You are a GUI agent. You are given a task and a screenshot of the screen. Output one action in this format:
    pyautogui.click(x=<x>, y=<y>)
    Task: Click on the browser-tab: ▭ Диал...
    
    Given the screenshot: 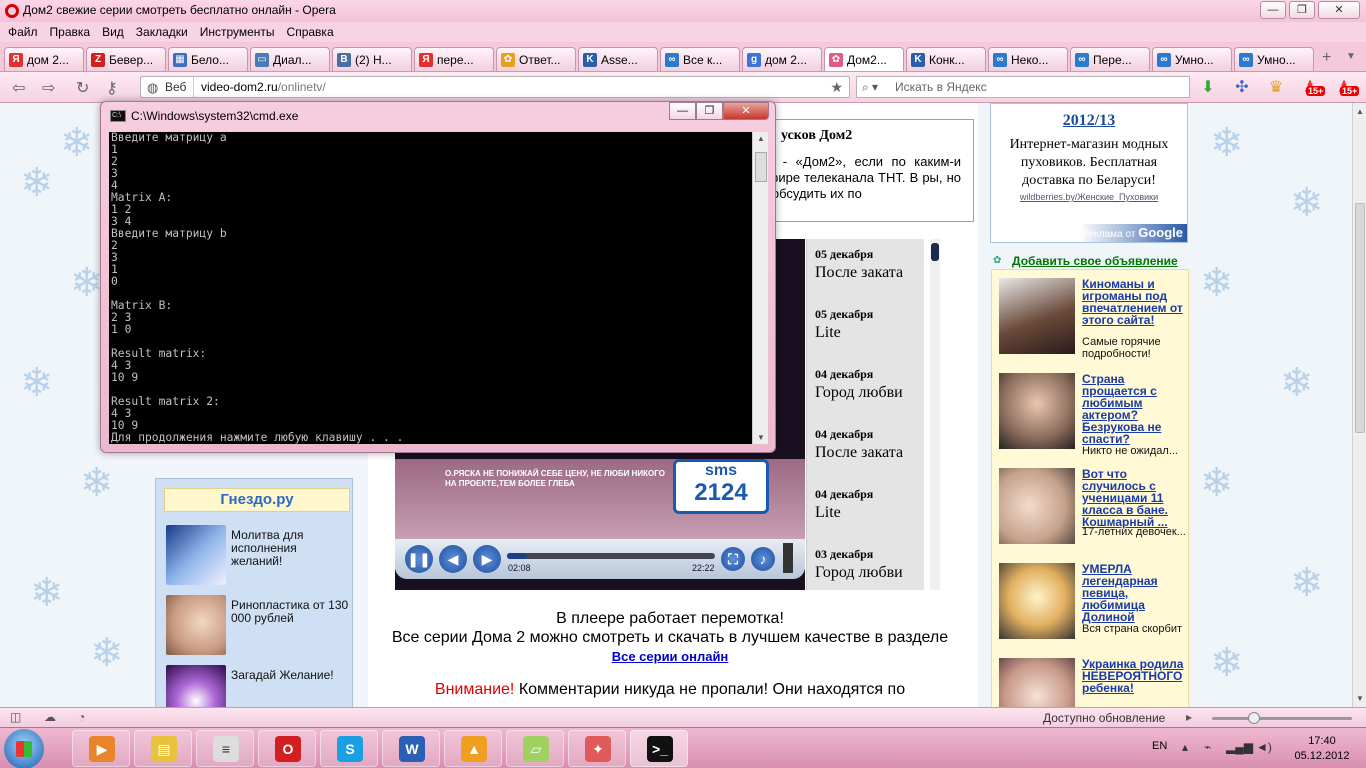 What is the action you would take?
    pyautogui.click(x=290, y=59)
    